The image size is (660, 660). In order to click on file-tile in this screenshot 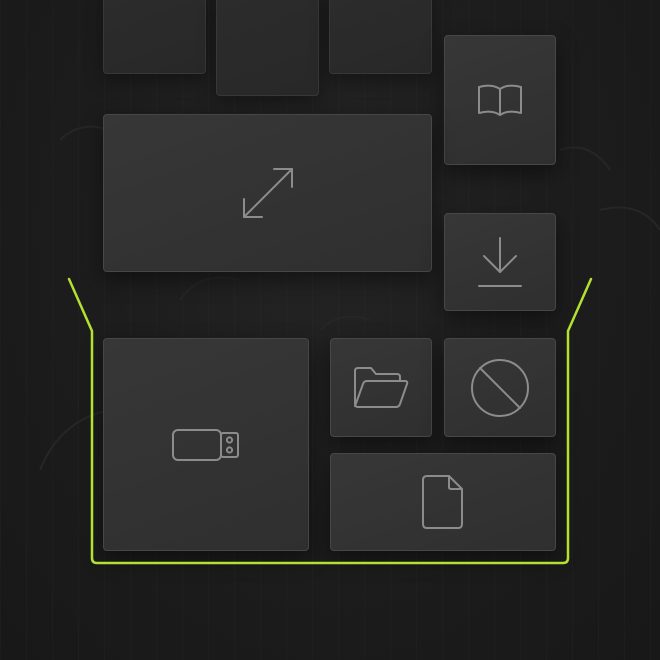, I will do `click(443, 502)`.